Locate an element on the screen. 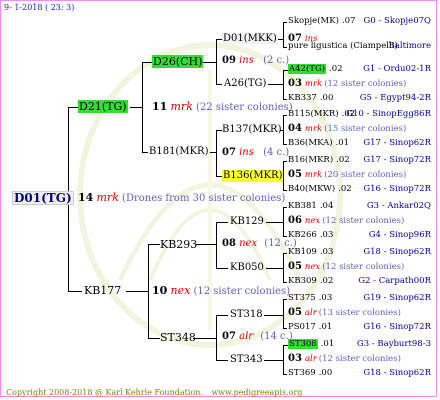 The height and width of the screenshot is (400, 440). ancestor-entry: B16(MKR) .02 is located at coordinates (319, 160).